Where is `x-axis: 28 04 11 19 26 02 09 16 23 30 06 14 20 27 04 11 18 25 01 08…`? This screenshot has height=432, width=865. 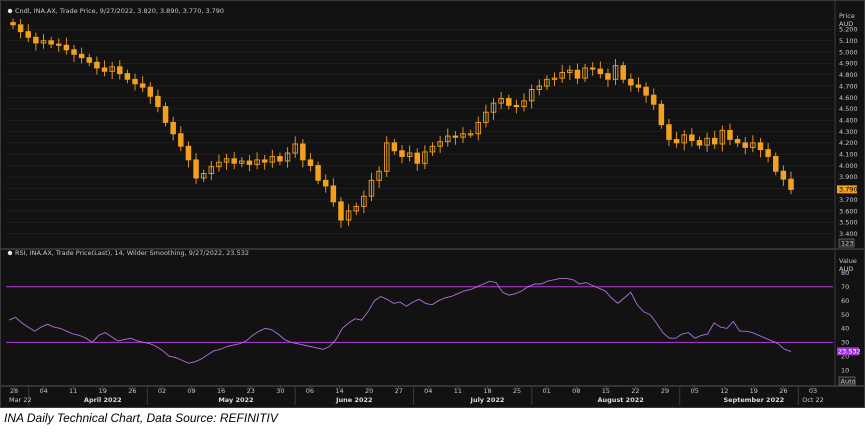 x-axis: 28 04 11 19 26 02 09 16 23 30 06 14 20 27 04 11 18 25 01 08… is located at coordinates (416, 395).